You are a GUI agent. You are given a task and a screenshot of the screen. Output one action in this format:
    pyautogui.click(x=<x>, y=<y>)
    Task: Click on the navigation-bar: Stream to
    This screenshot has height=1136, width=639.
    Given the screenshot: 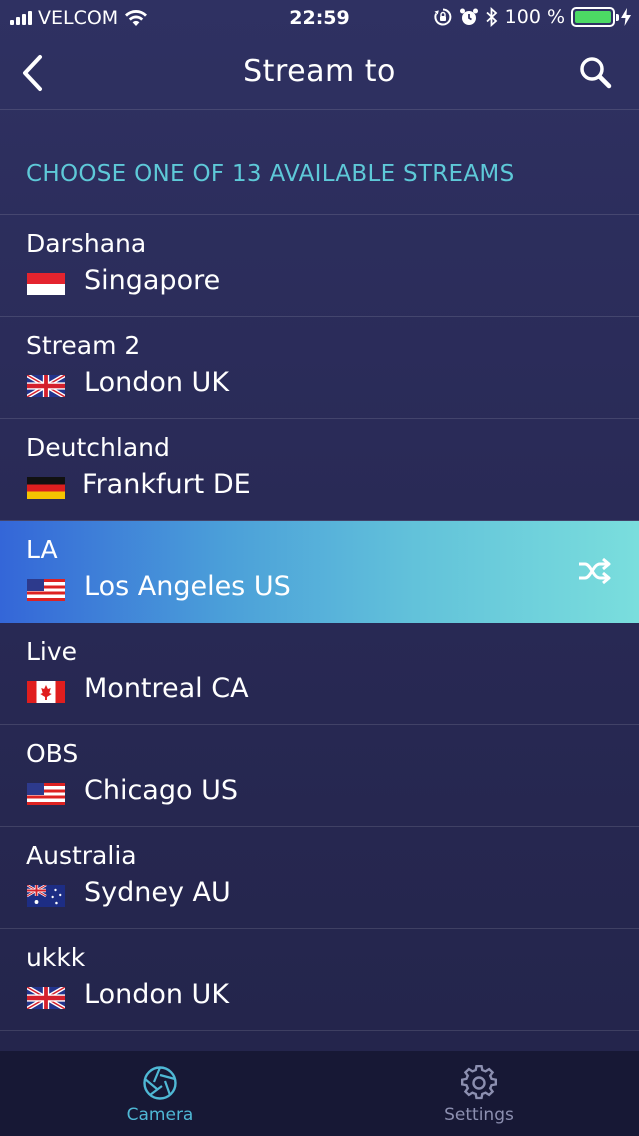 What is the action you would take?
    pyautogui.click(x=319, y=73)
    